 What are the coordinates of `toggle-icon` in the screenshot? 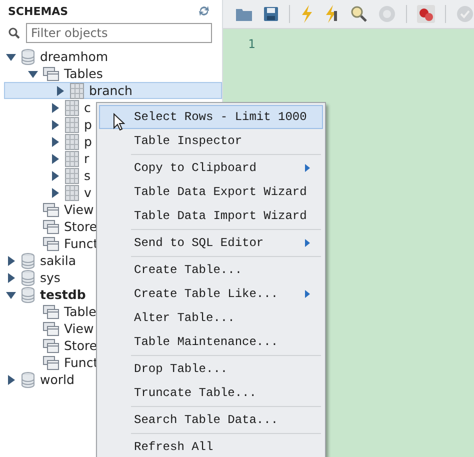 It's located at (426, 14).